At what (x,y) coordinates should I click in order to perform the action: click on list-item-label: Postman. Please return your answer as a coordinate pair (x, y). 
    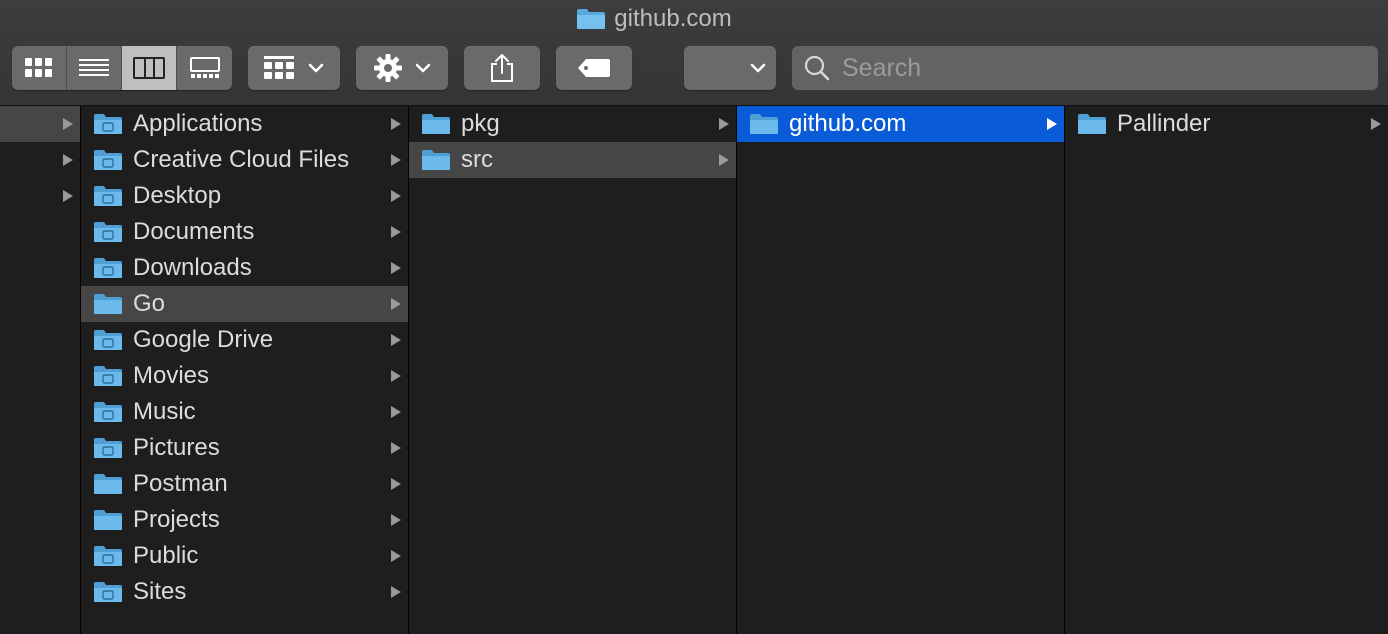
    Looking at the image, I should click on (180, 483).